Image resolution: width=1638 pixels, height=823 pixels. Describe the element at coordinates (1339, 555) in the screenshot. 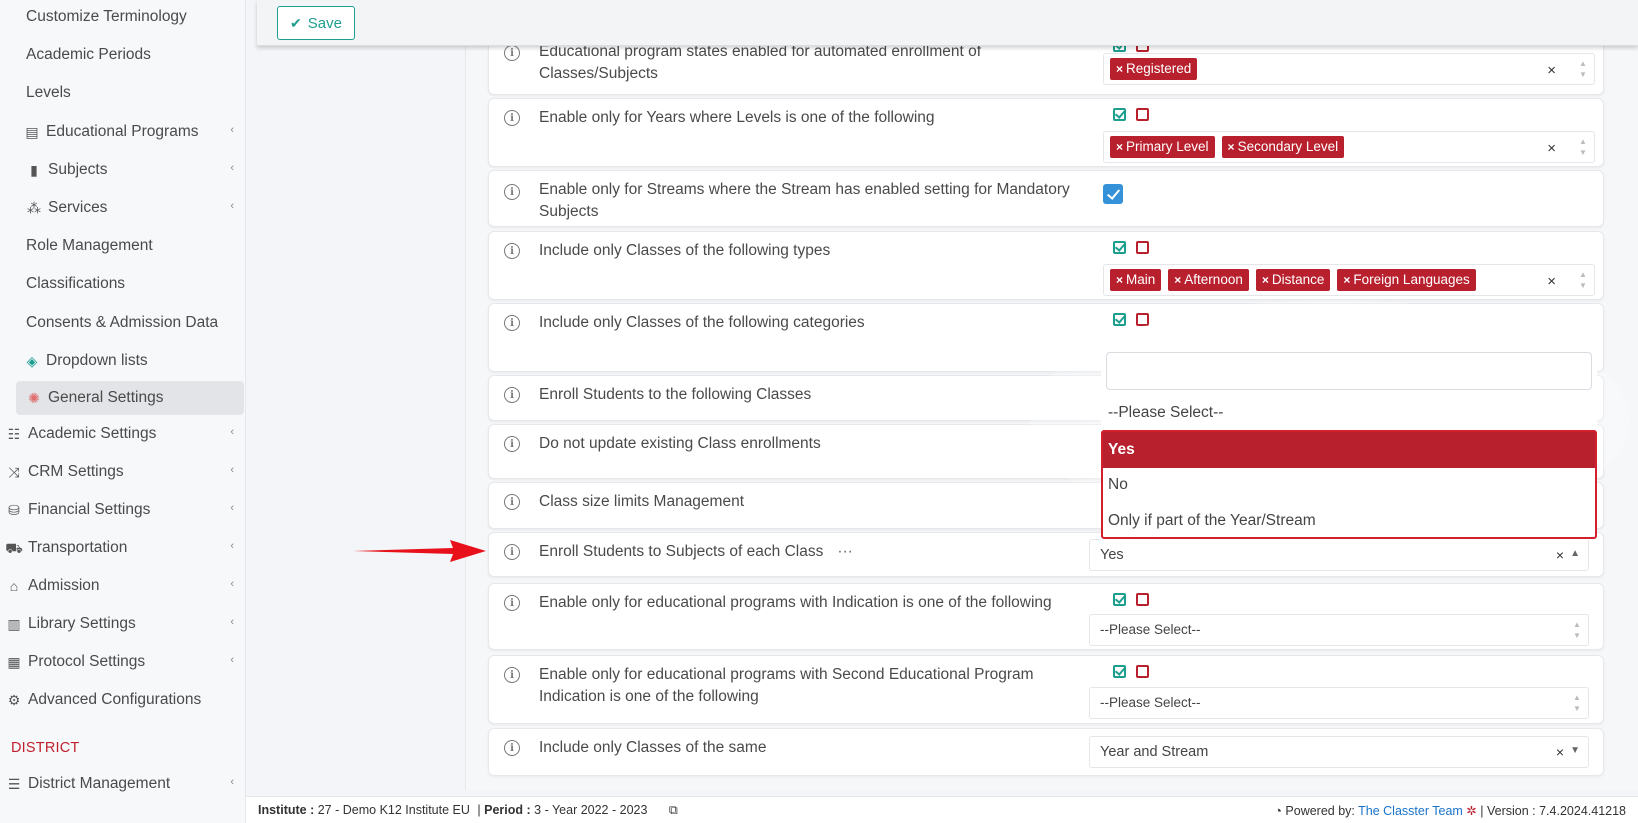

I see `enroll-subjects-select: Yes × ▲` at that location.